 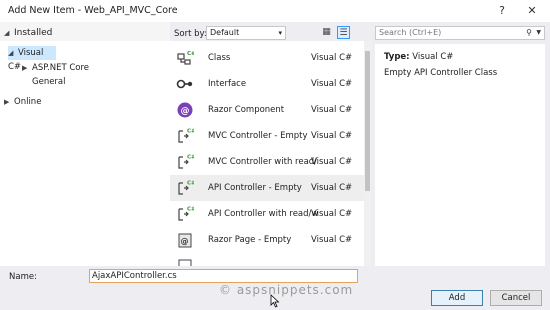 I want to click on type-label: Type:, so click(x=397, y=57).